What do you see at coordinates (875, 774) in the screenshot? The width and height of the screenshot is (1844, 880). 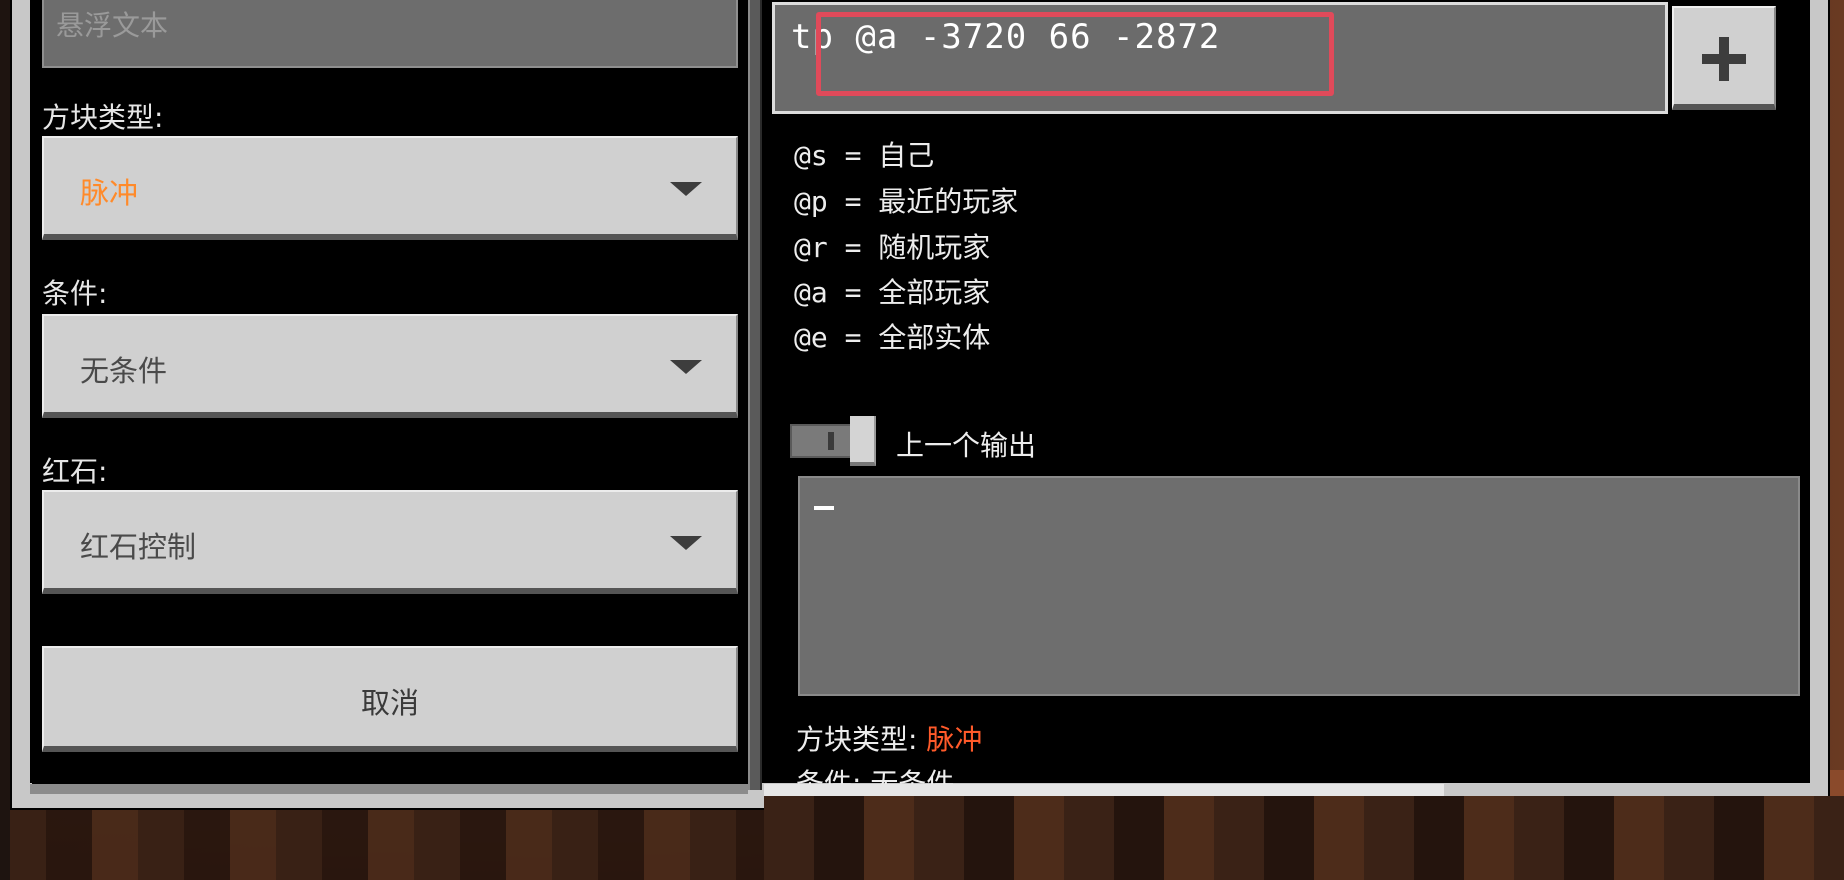 I see `info-condition: 条件: 无条件` at bounding box center [875, 774].